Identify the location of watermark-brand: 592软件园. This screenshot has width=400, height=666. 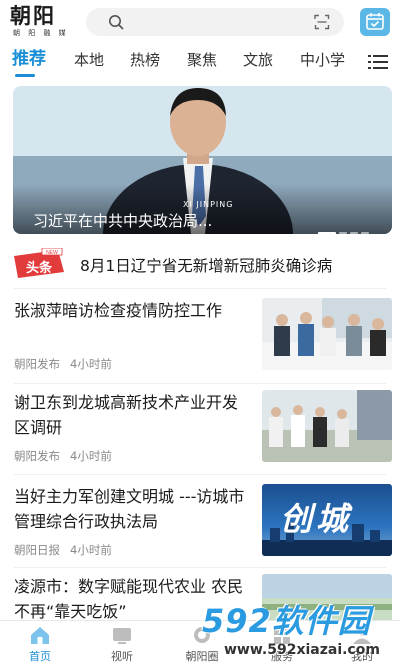
(286, 621).